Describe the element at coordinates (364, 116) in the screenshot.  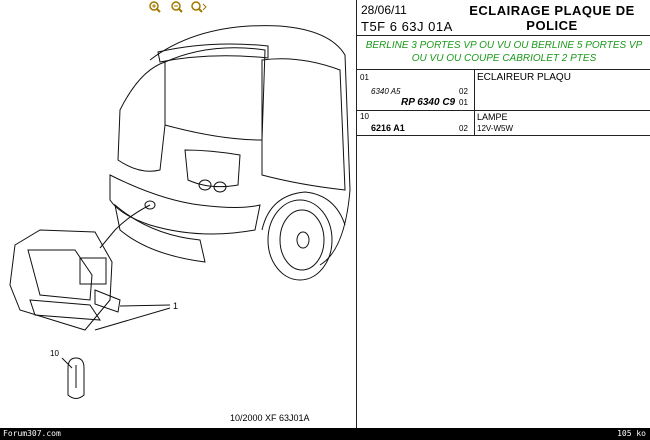
I see `part-10-index: 10` at that location.